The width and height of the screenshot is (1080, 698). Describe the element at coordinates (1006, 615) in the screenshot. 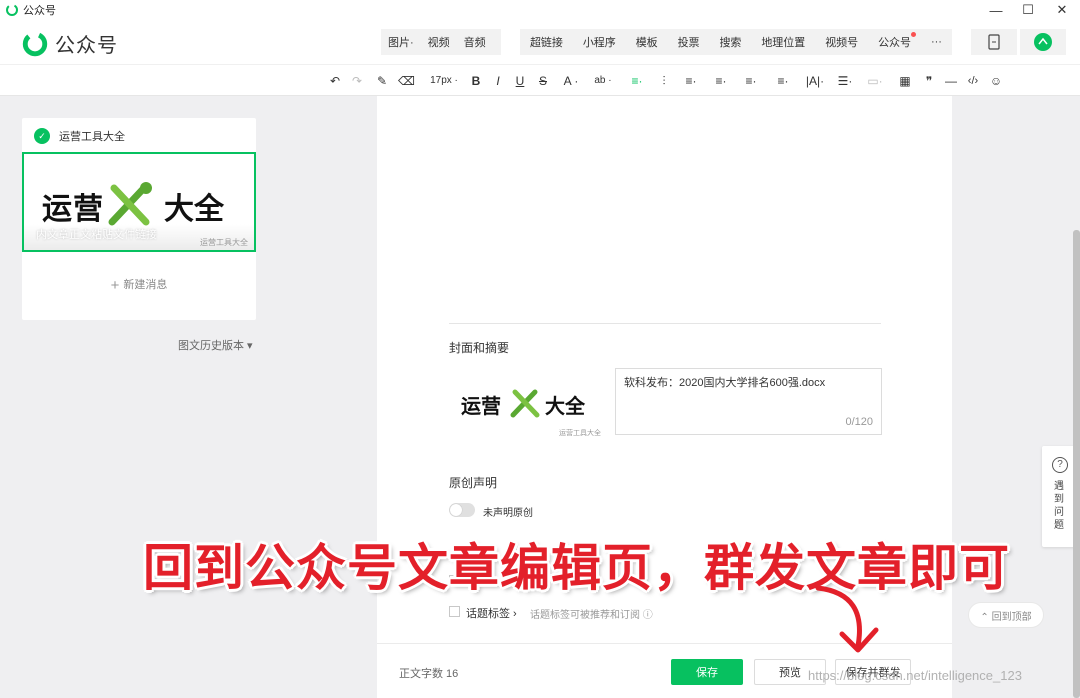

I see `back-to-top-button: ⌃ 回到顶部` at that location.